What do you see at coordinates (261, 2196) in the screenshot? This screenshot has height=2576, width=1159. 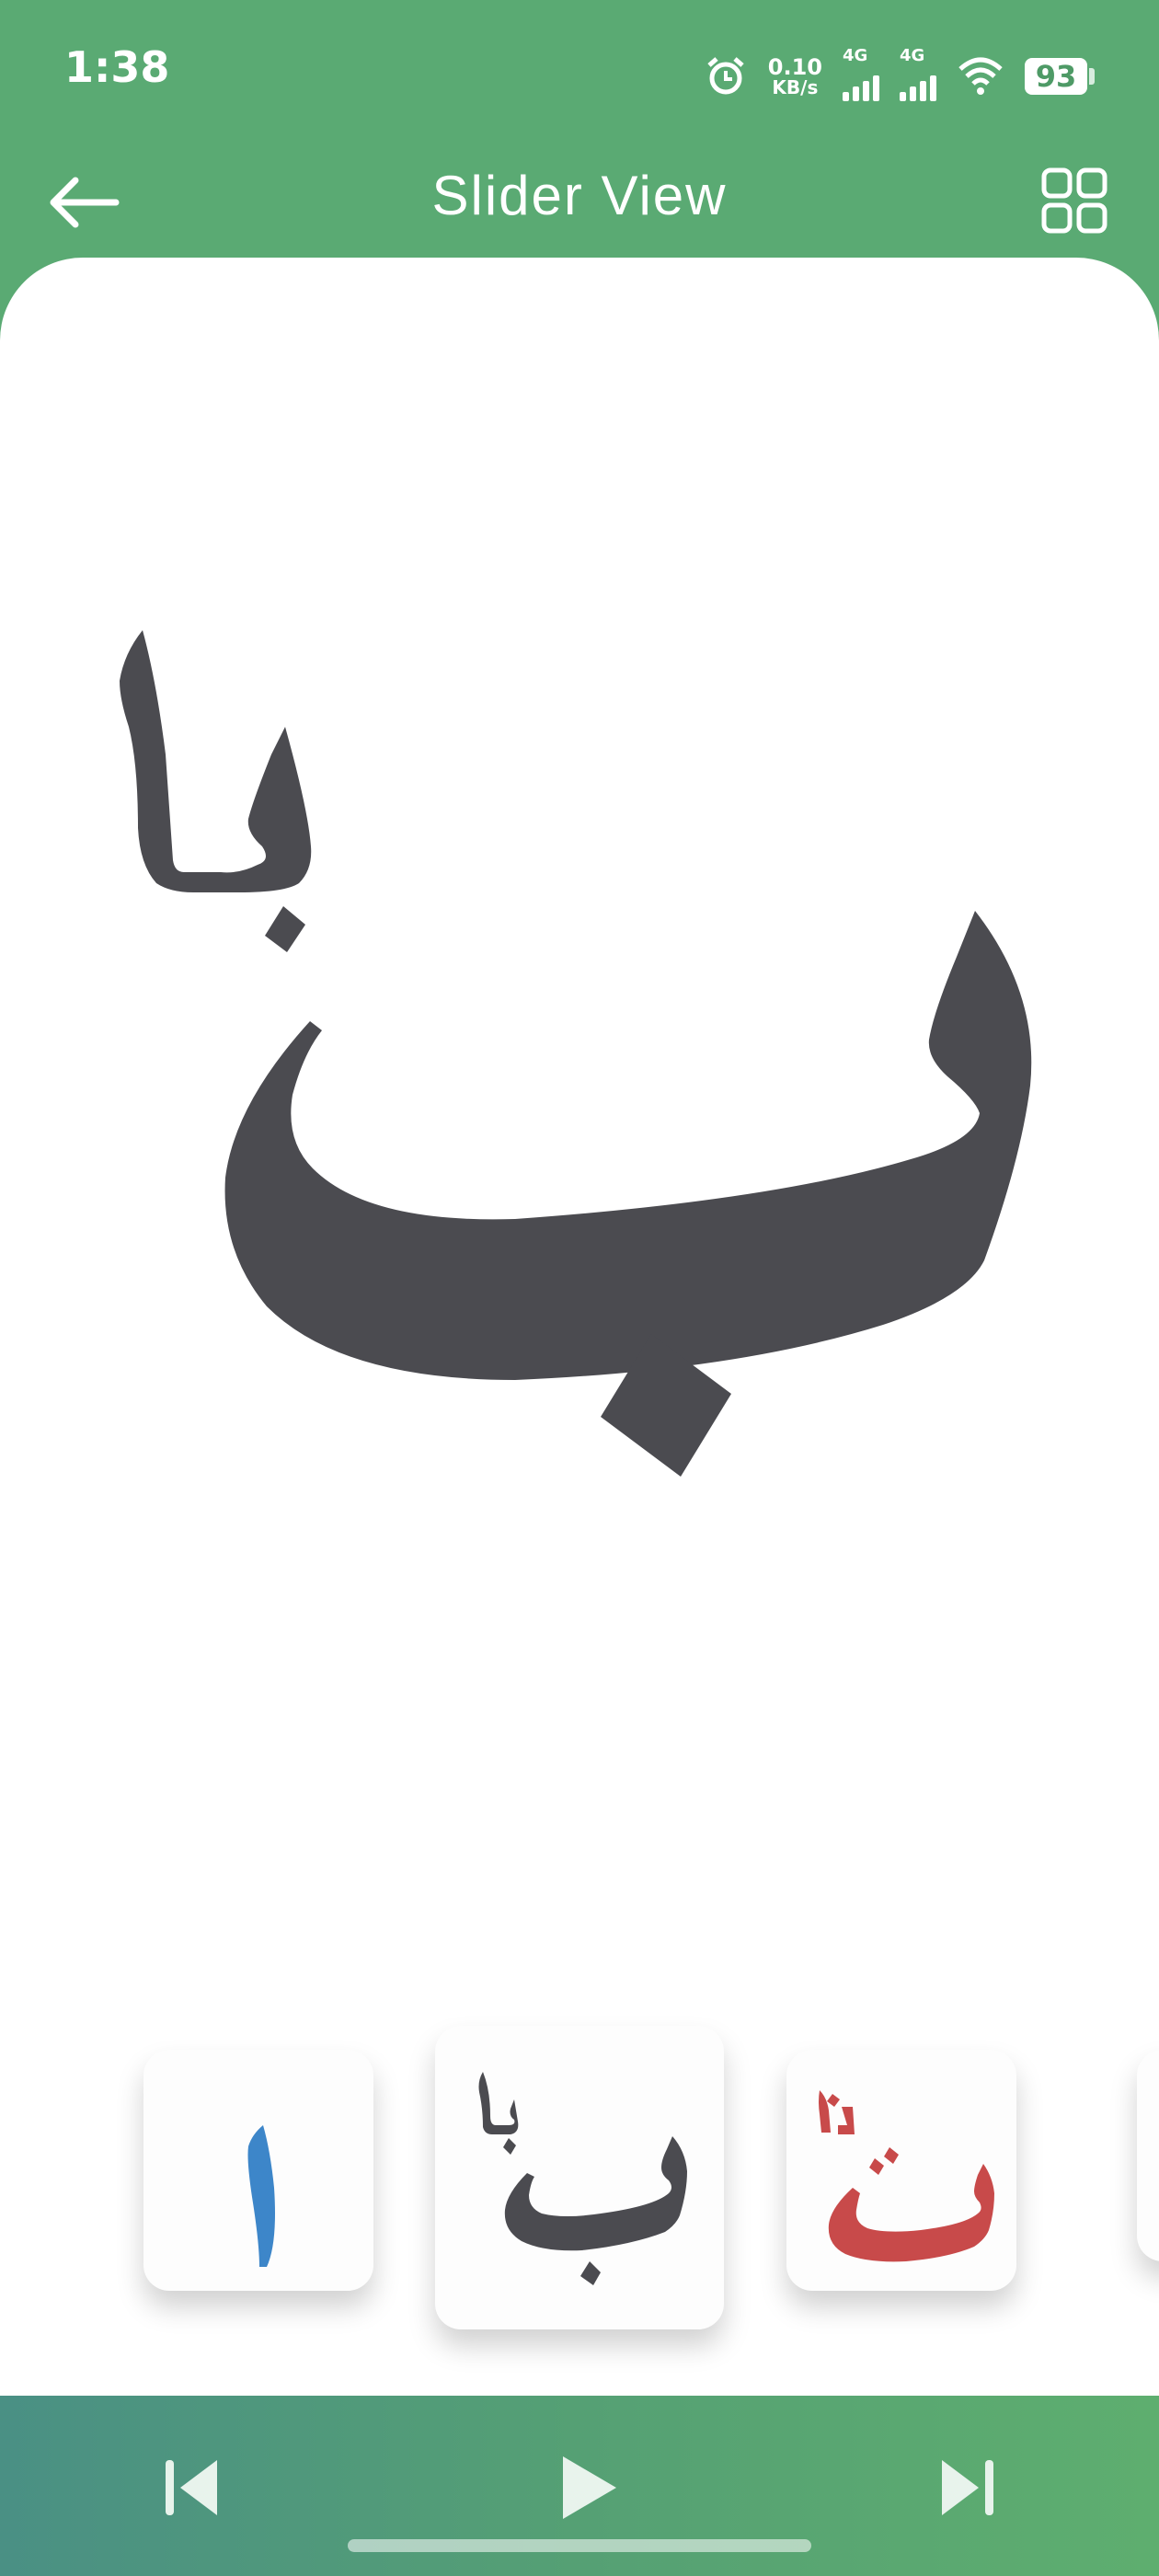 I see `letter-alif` at bounding box center [261, 2196].